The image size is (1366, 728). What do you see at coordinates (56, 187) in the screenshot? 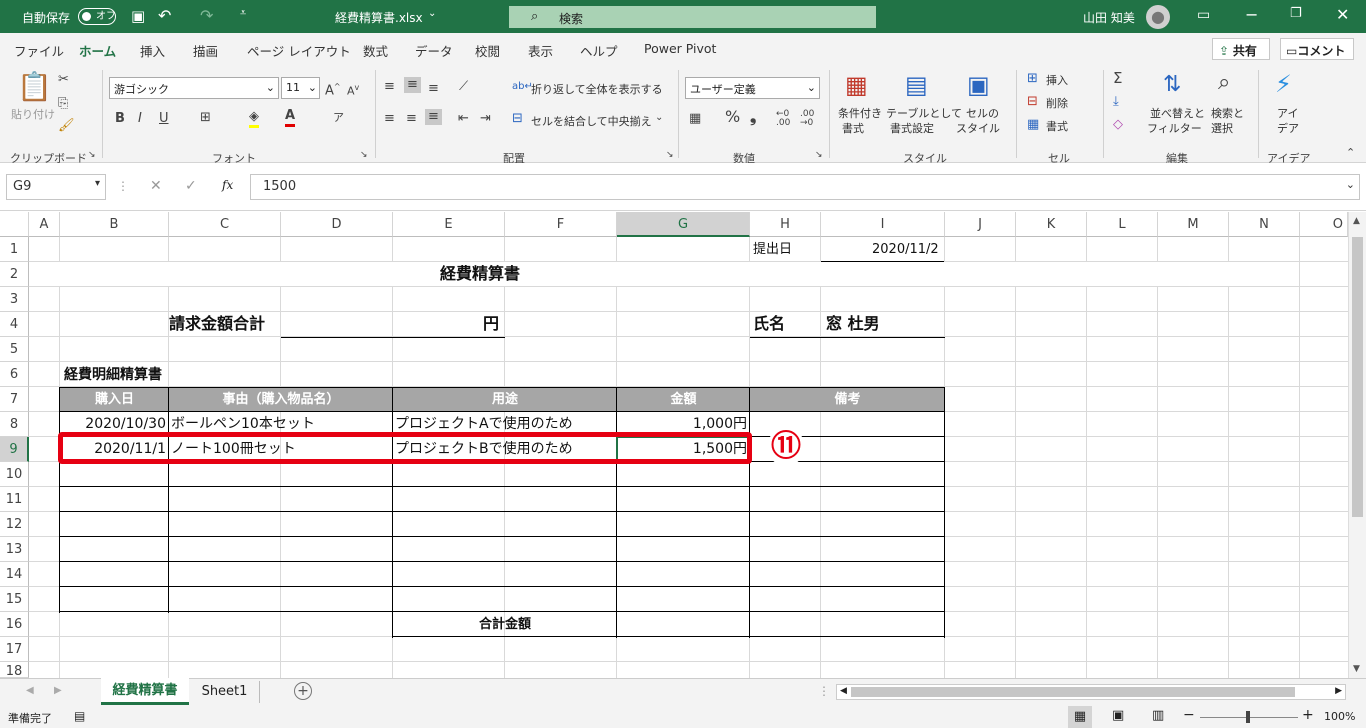
I see `name-box: G9 ▾` at bounding box center [56, 187].